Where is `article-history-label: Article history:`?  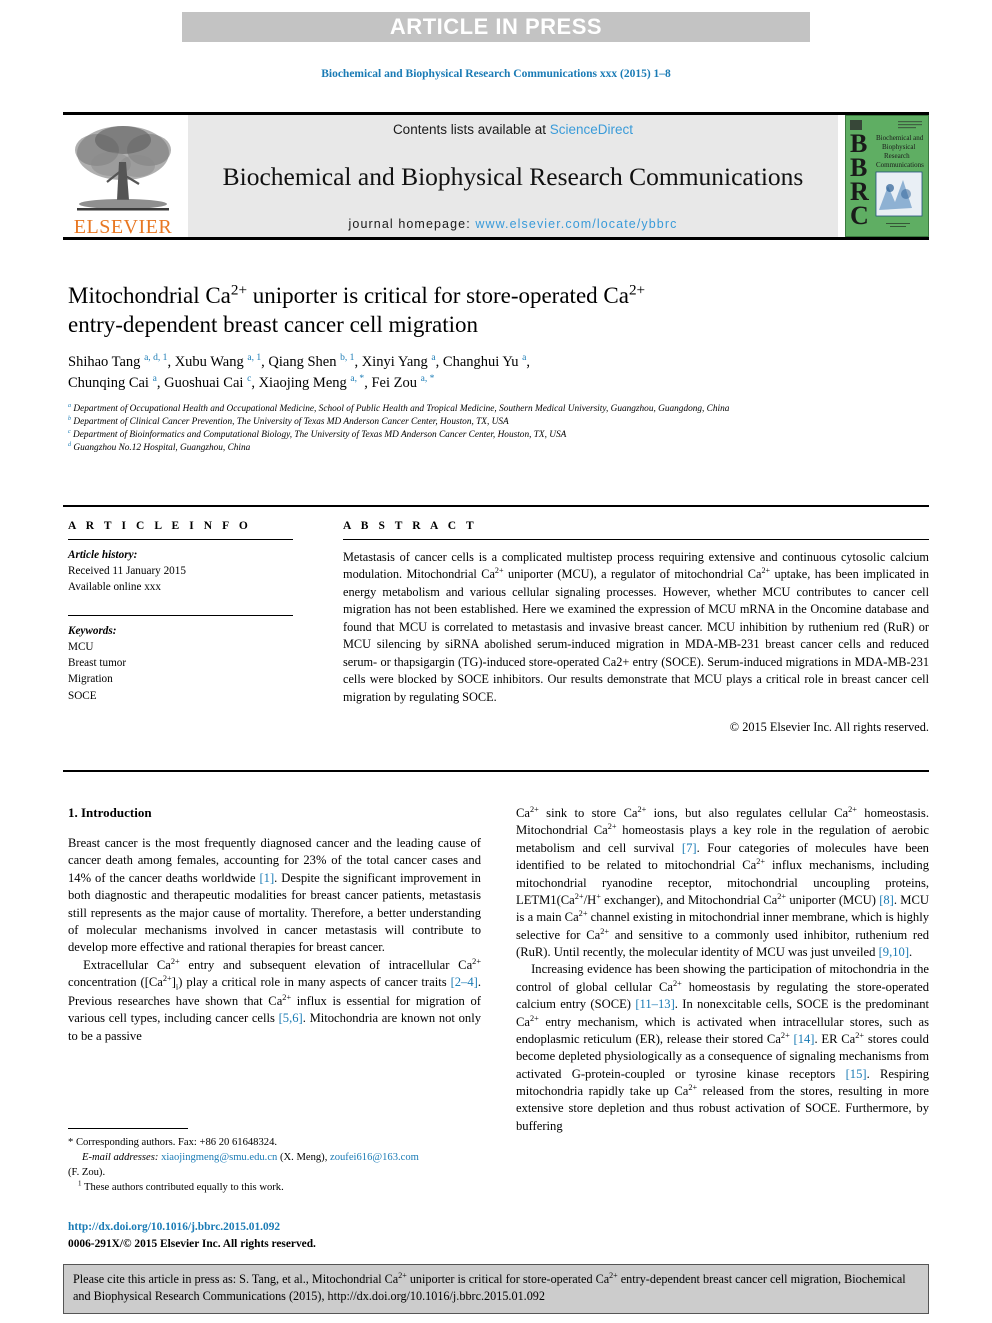 article-history-label: Article history: is located at coordinates (103, 555).